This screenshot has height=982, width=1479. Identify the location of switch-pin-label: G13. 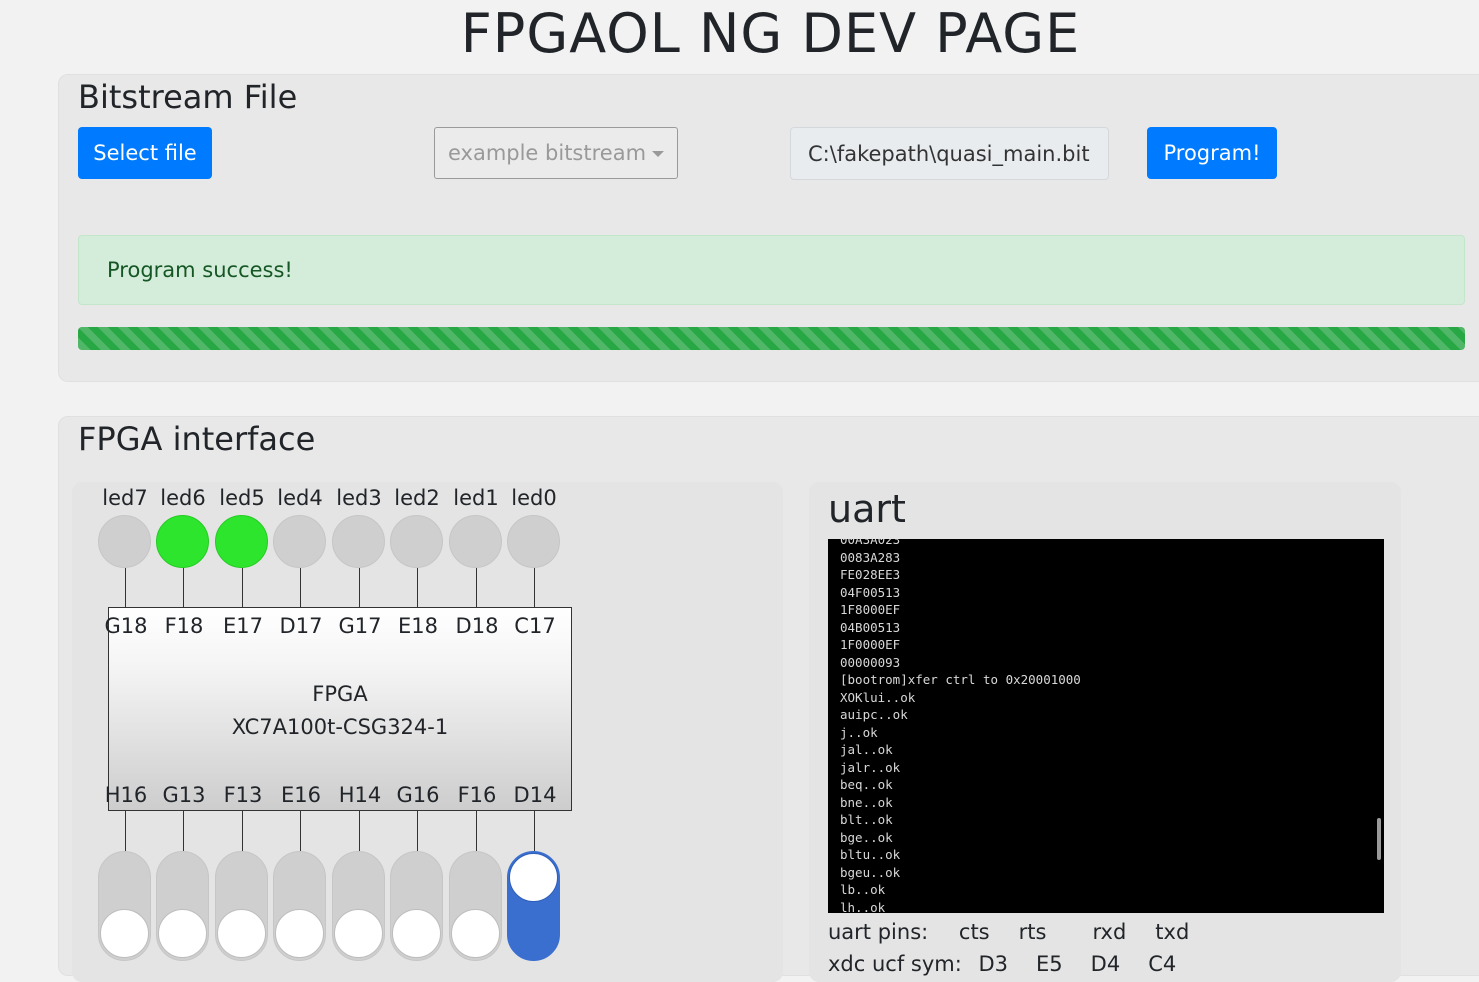
(184, 795).